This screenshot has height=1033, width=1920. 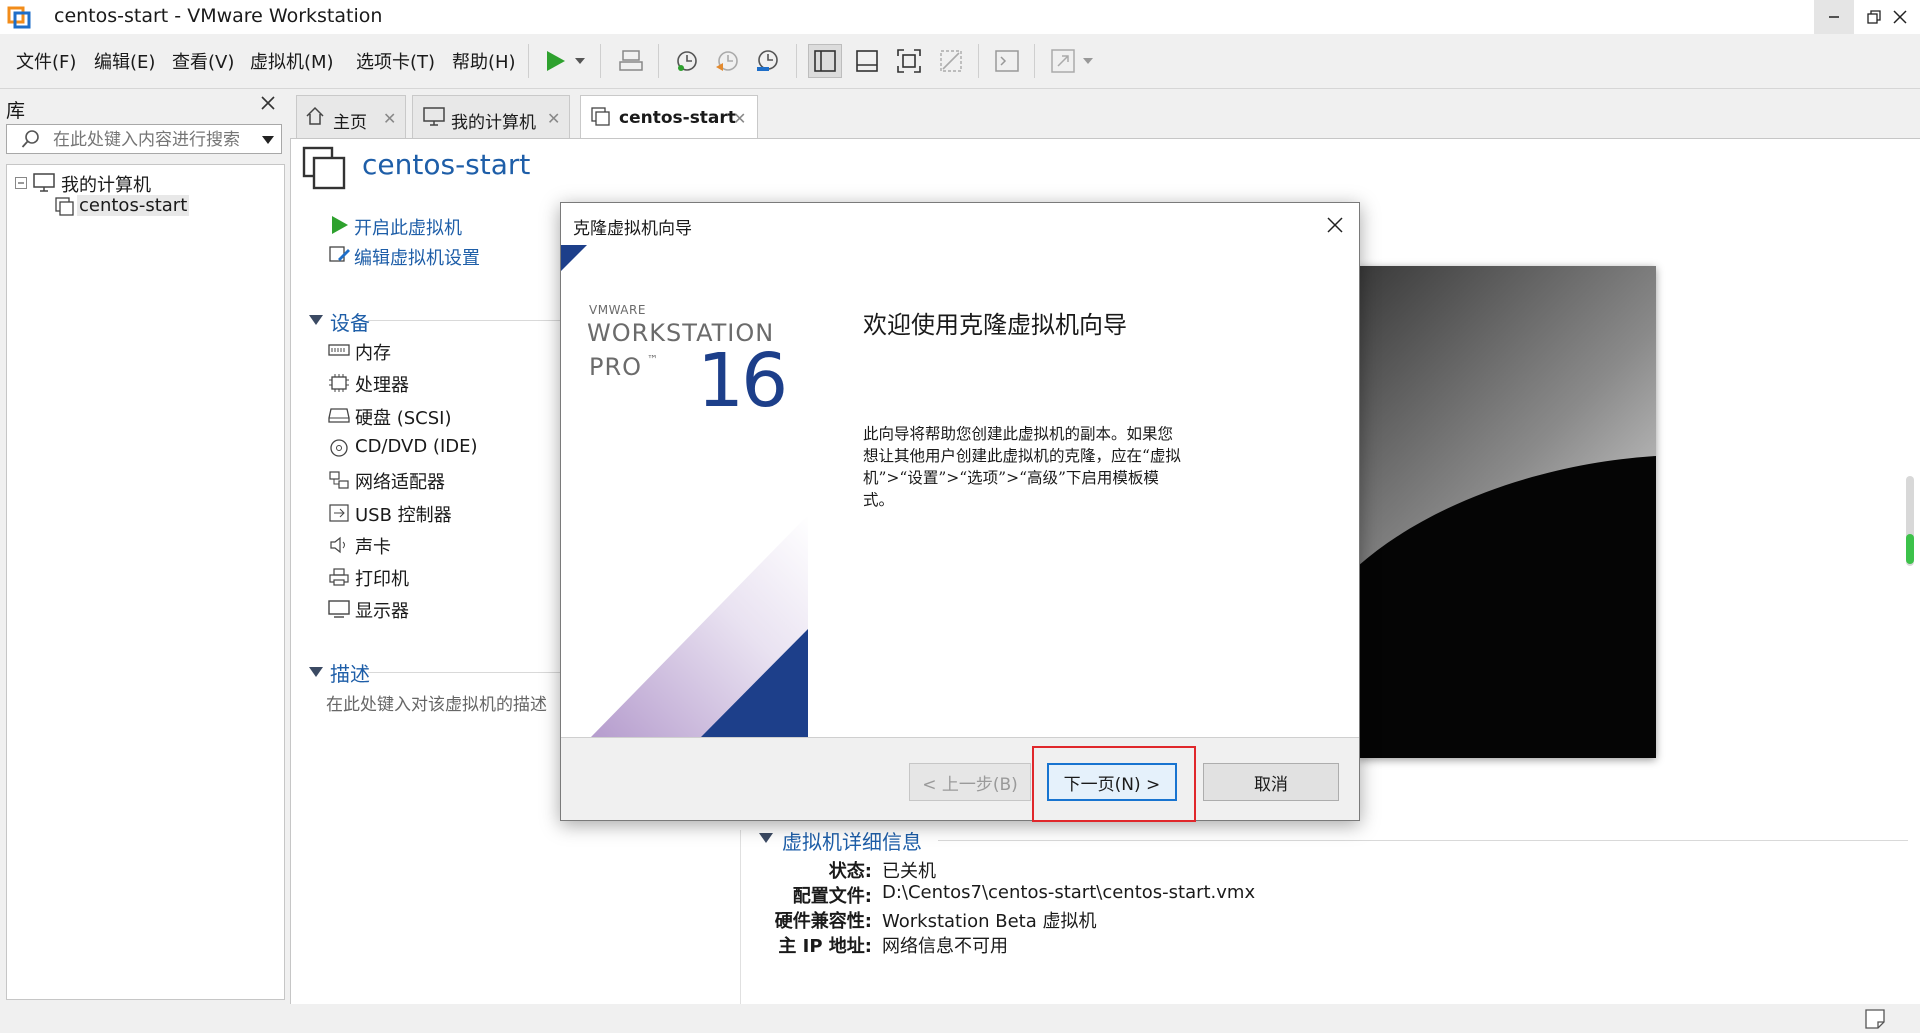 What do you see at coordinates (555, 61) in the screenshot?
I see `power-on-play-icon` at bounding box center [555, 61].